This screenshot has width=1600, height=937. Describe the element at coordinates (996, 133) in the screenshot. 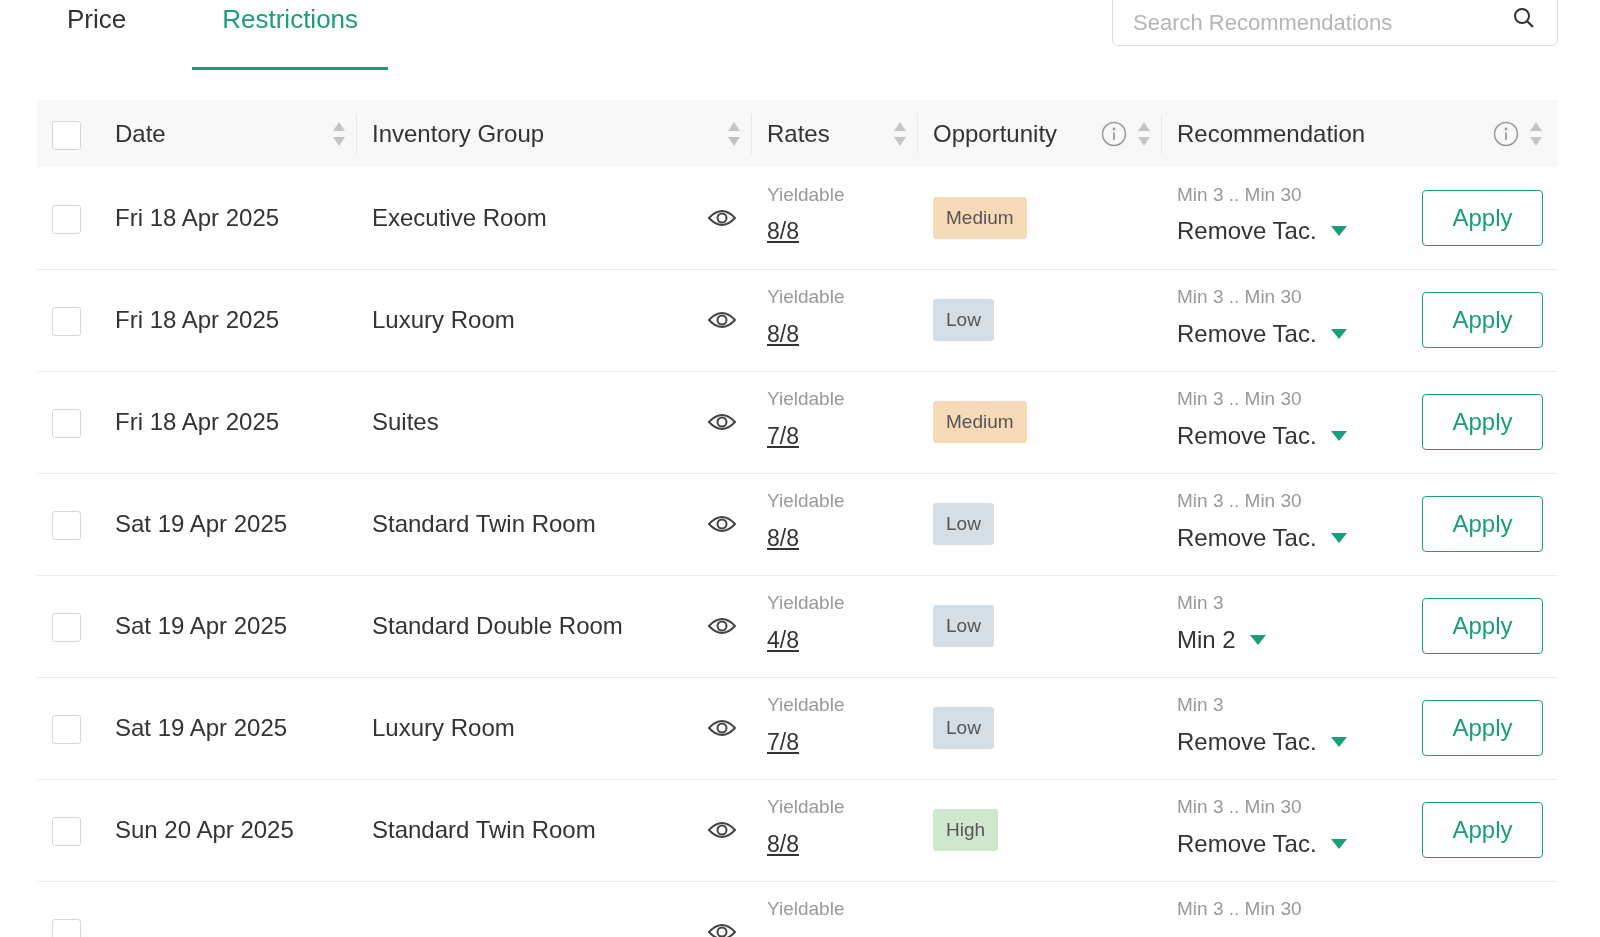

I see `column-header: Opportunity` at that location.